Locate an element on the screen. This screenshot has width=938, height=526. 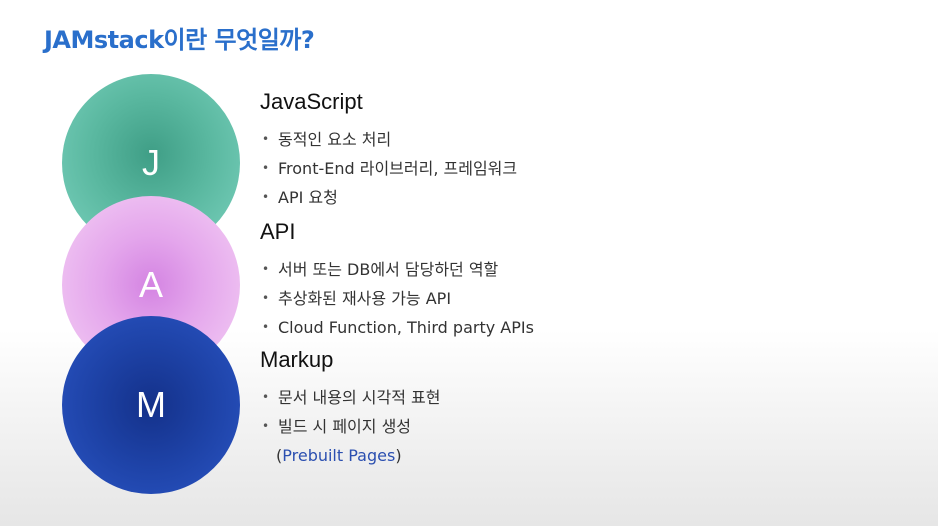
list-item: • 동적인 요소 처리 is located at coordinates (388, 139).